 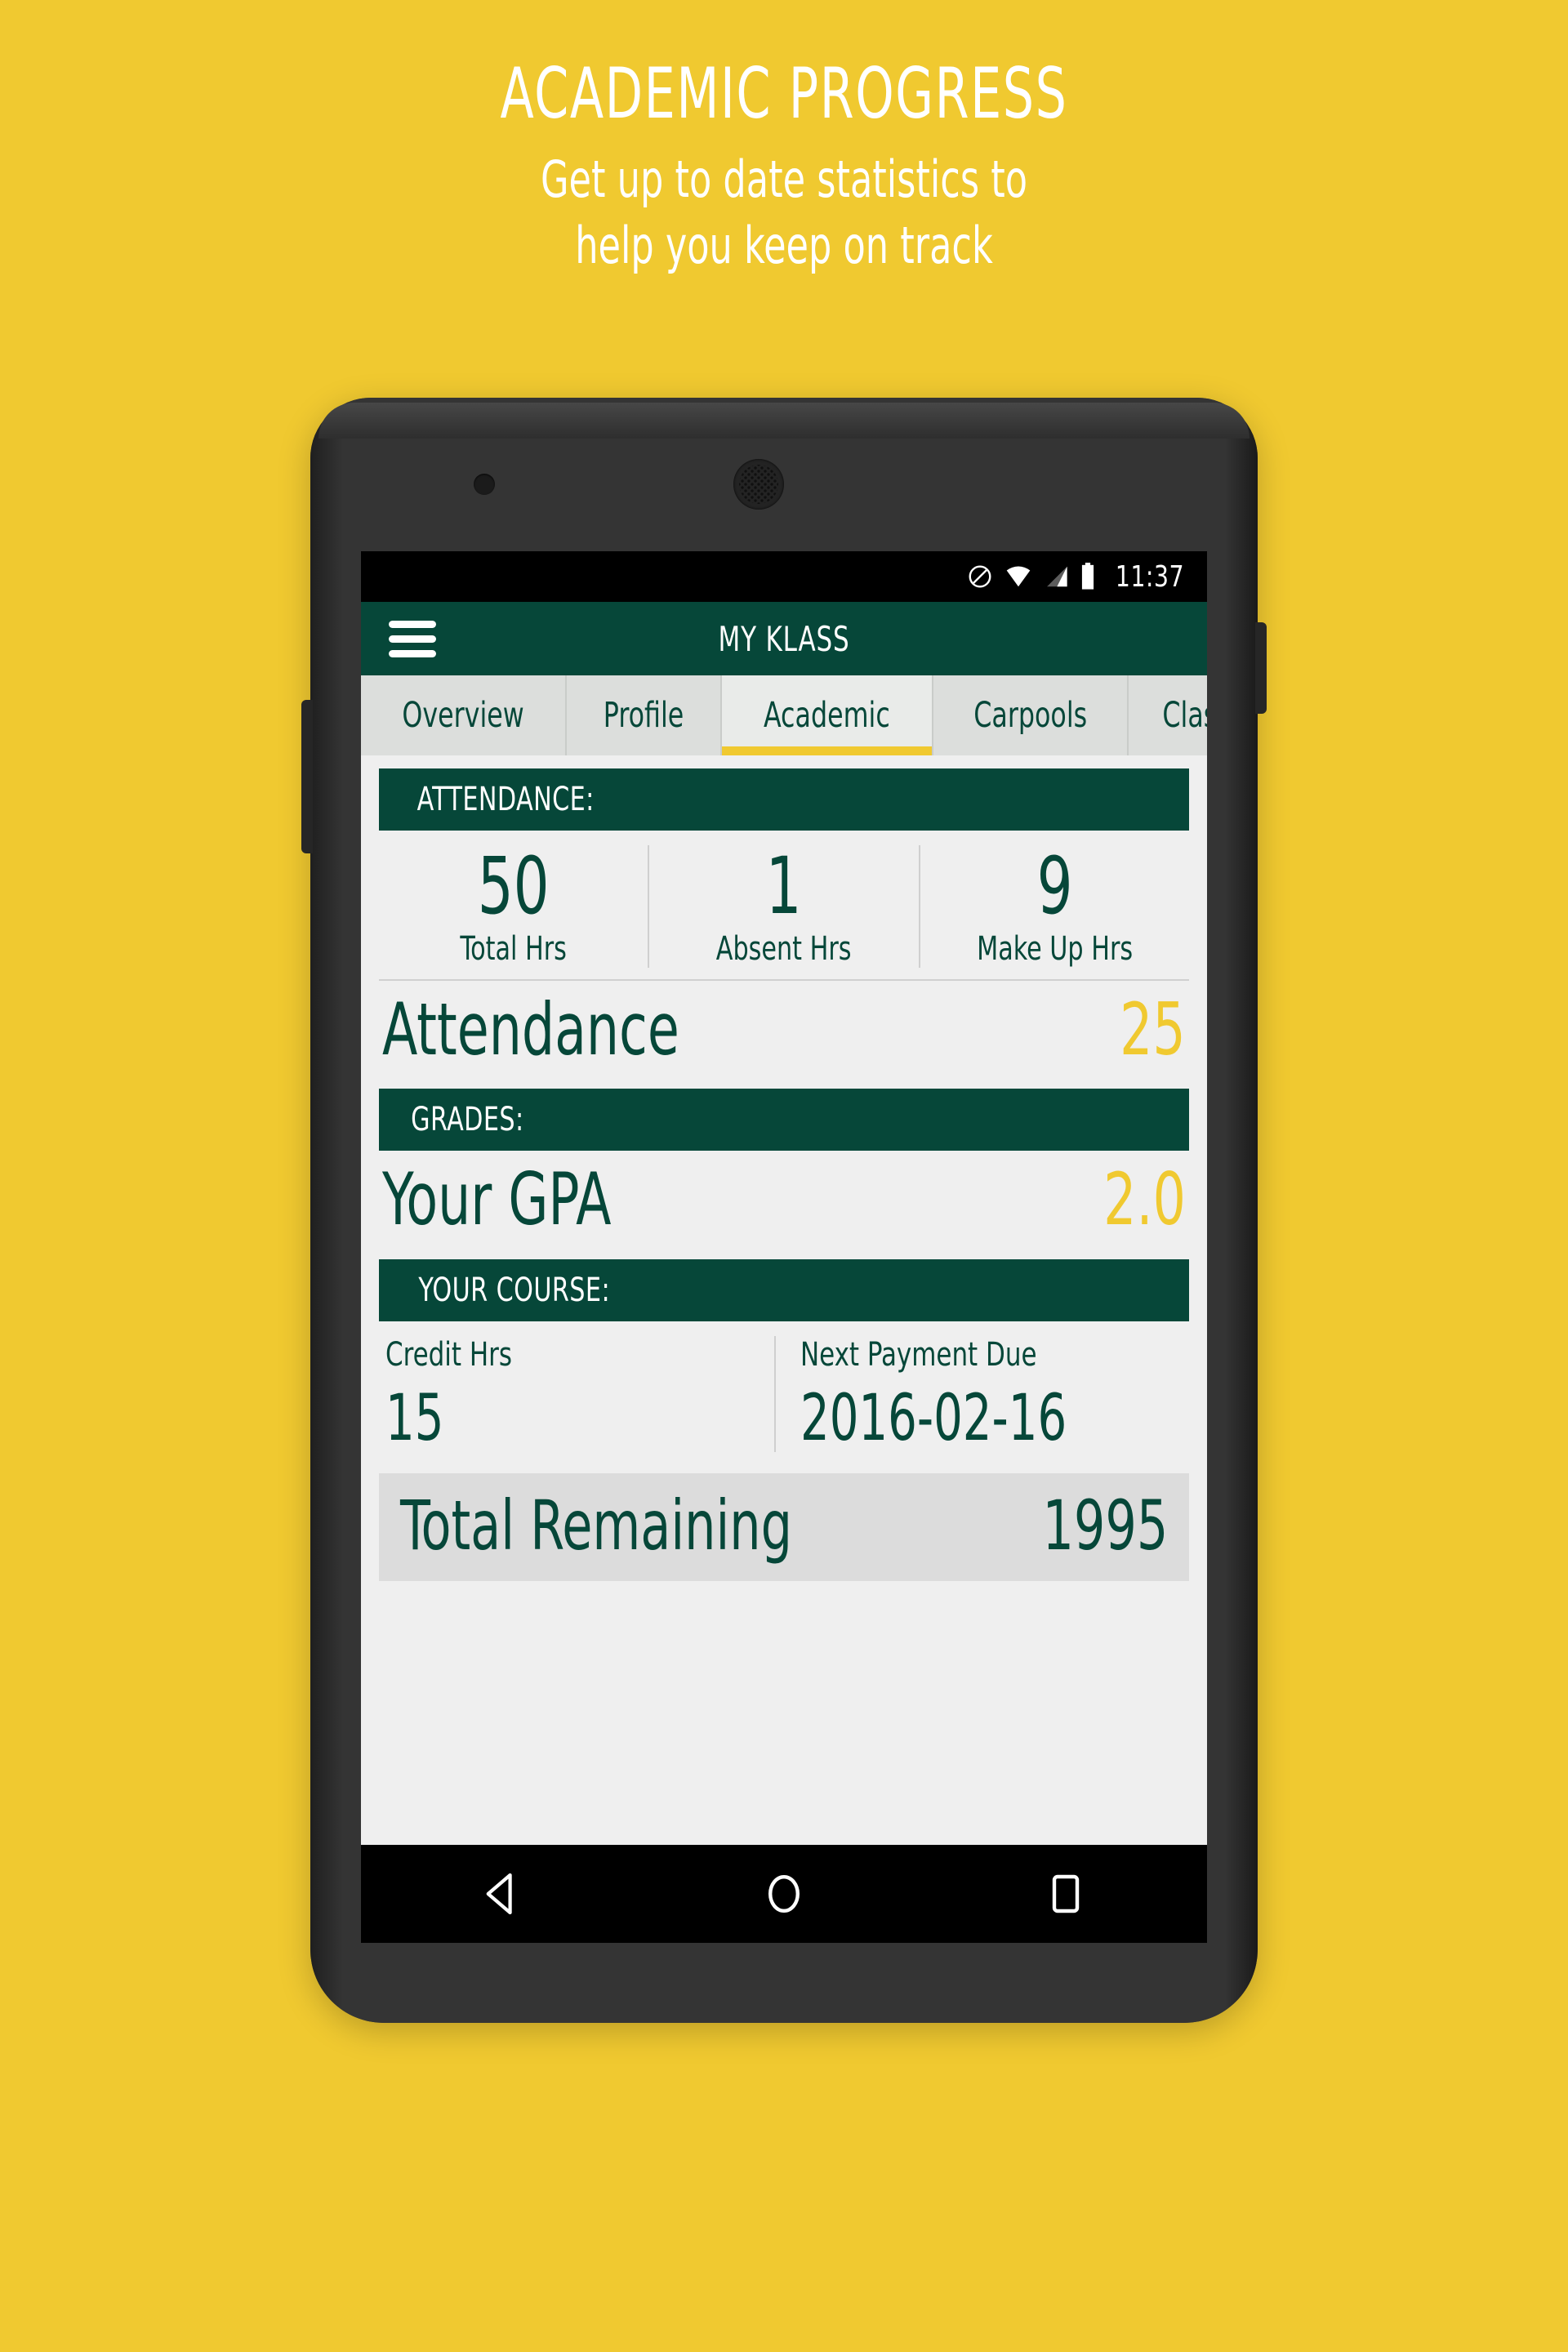 I want to click on status-bar-clock: 11:37, so click(x=1150, y=576).